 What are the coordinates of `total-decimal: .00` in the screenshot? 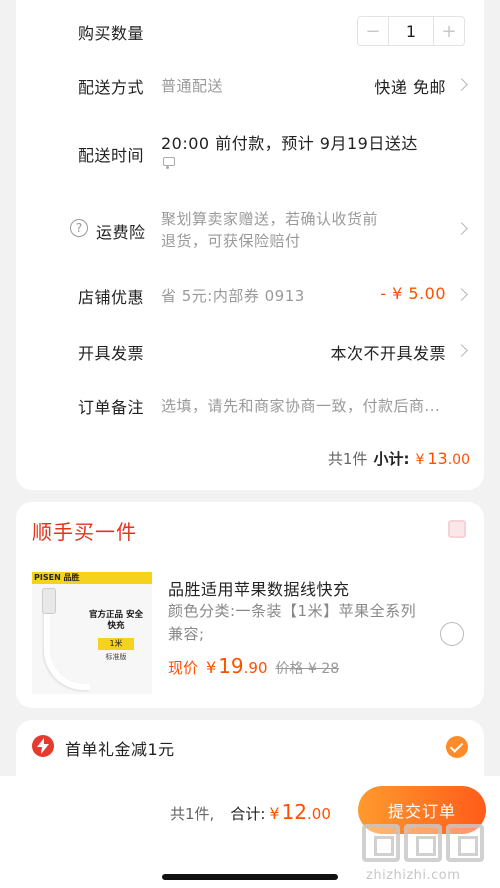 It's located at (319, 814).